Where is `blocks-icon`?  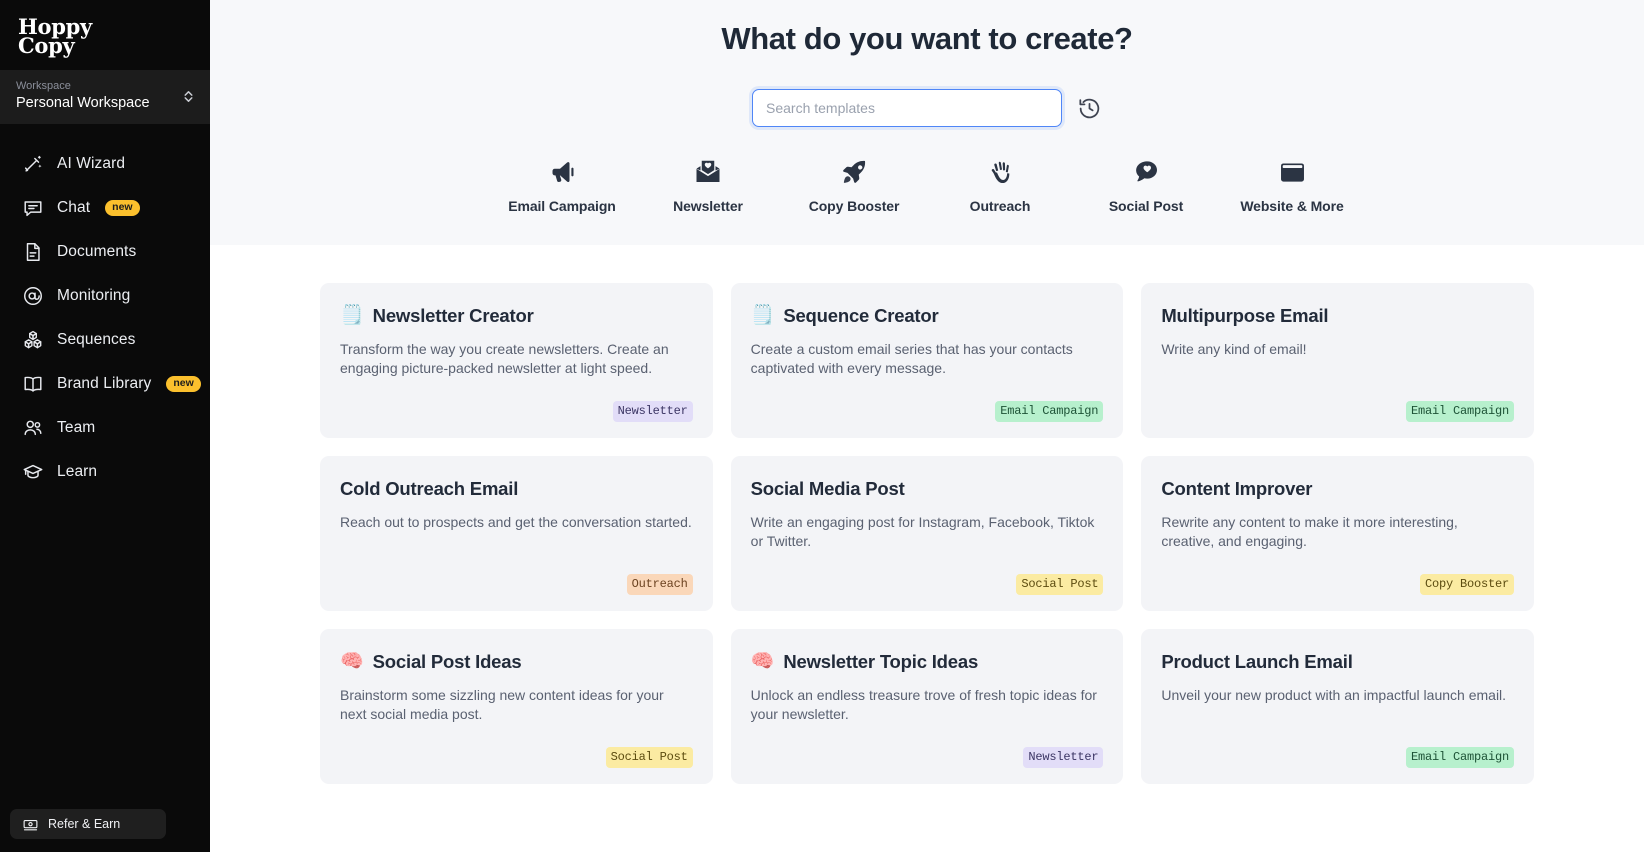 blocks-icon is located at coordinates (33, 340).